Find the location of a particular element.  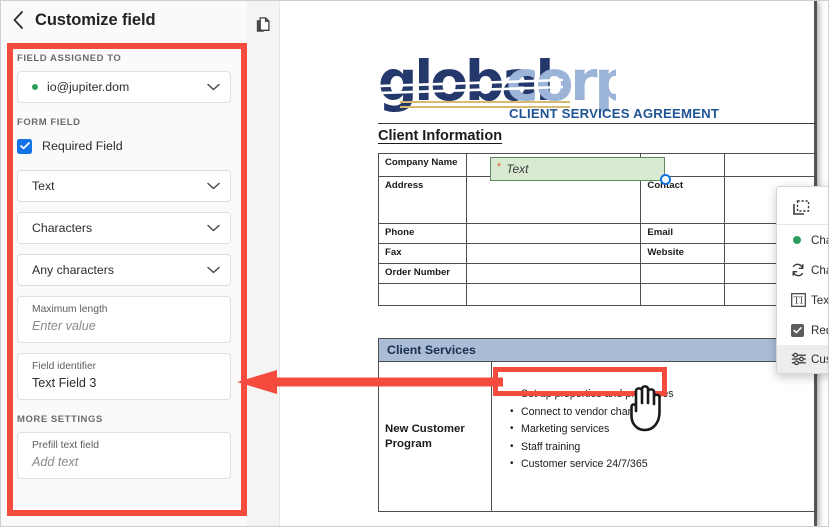

field-context-menu: ••• Change recipients is located at coordinates (802, 280).